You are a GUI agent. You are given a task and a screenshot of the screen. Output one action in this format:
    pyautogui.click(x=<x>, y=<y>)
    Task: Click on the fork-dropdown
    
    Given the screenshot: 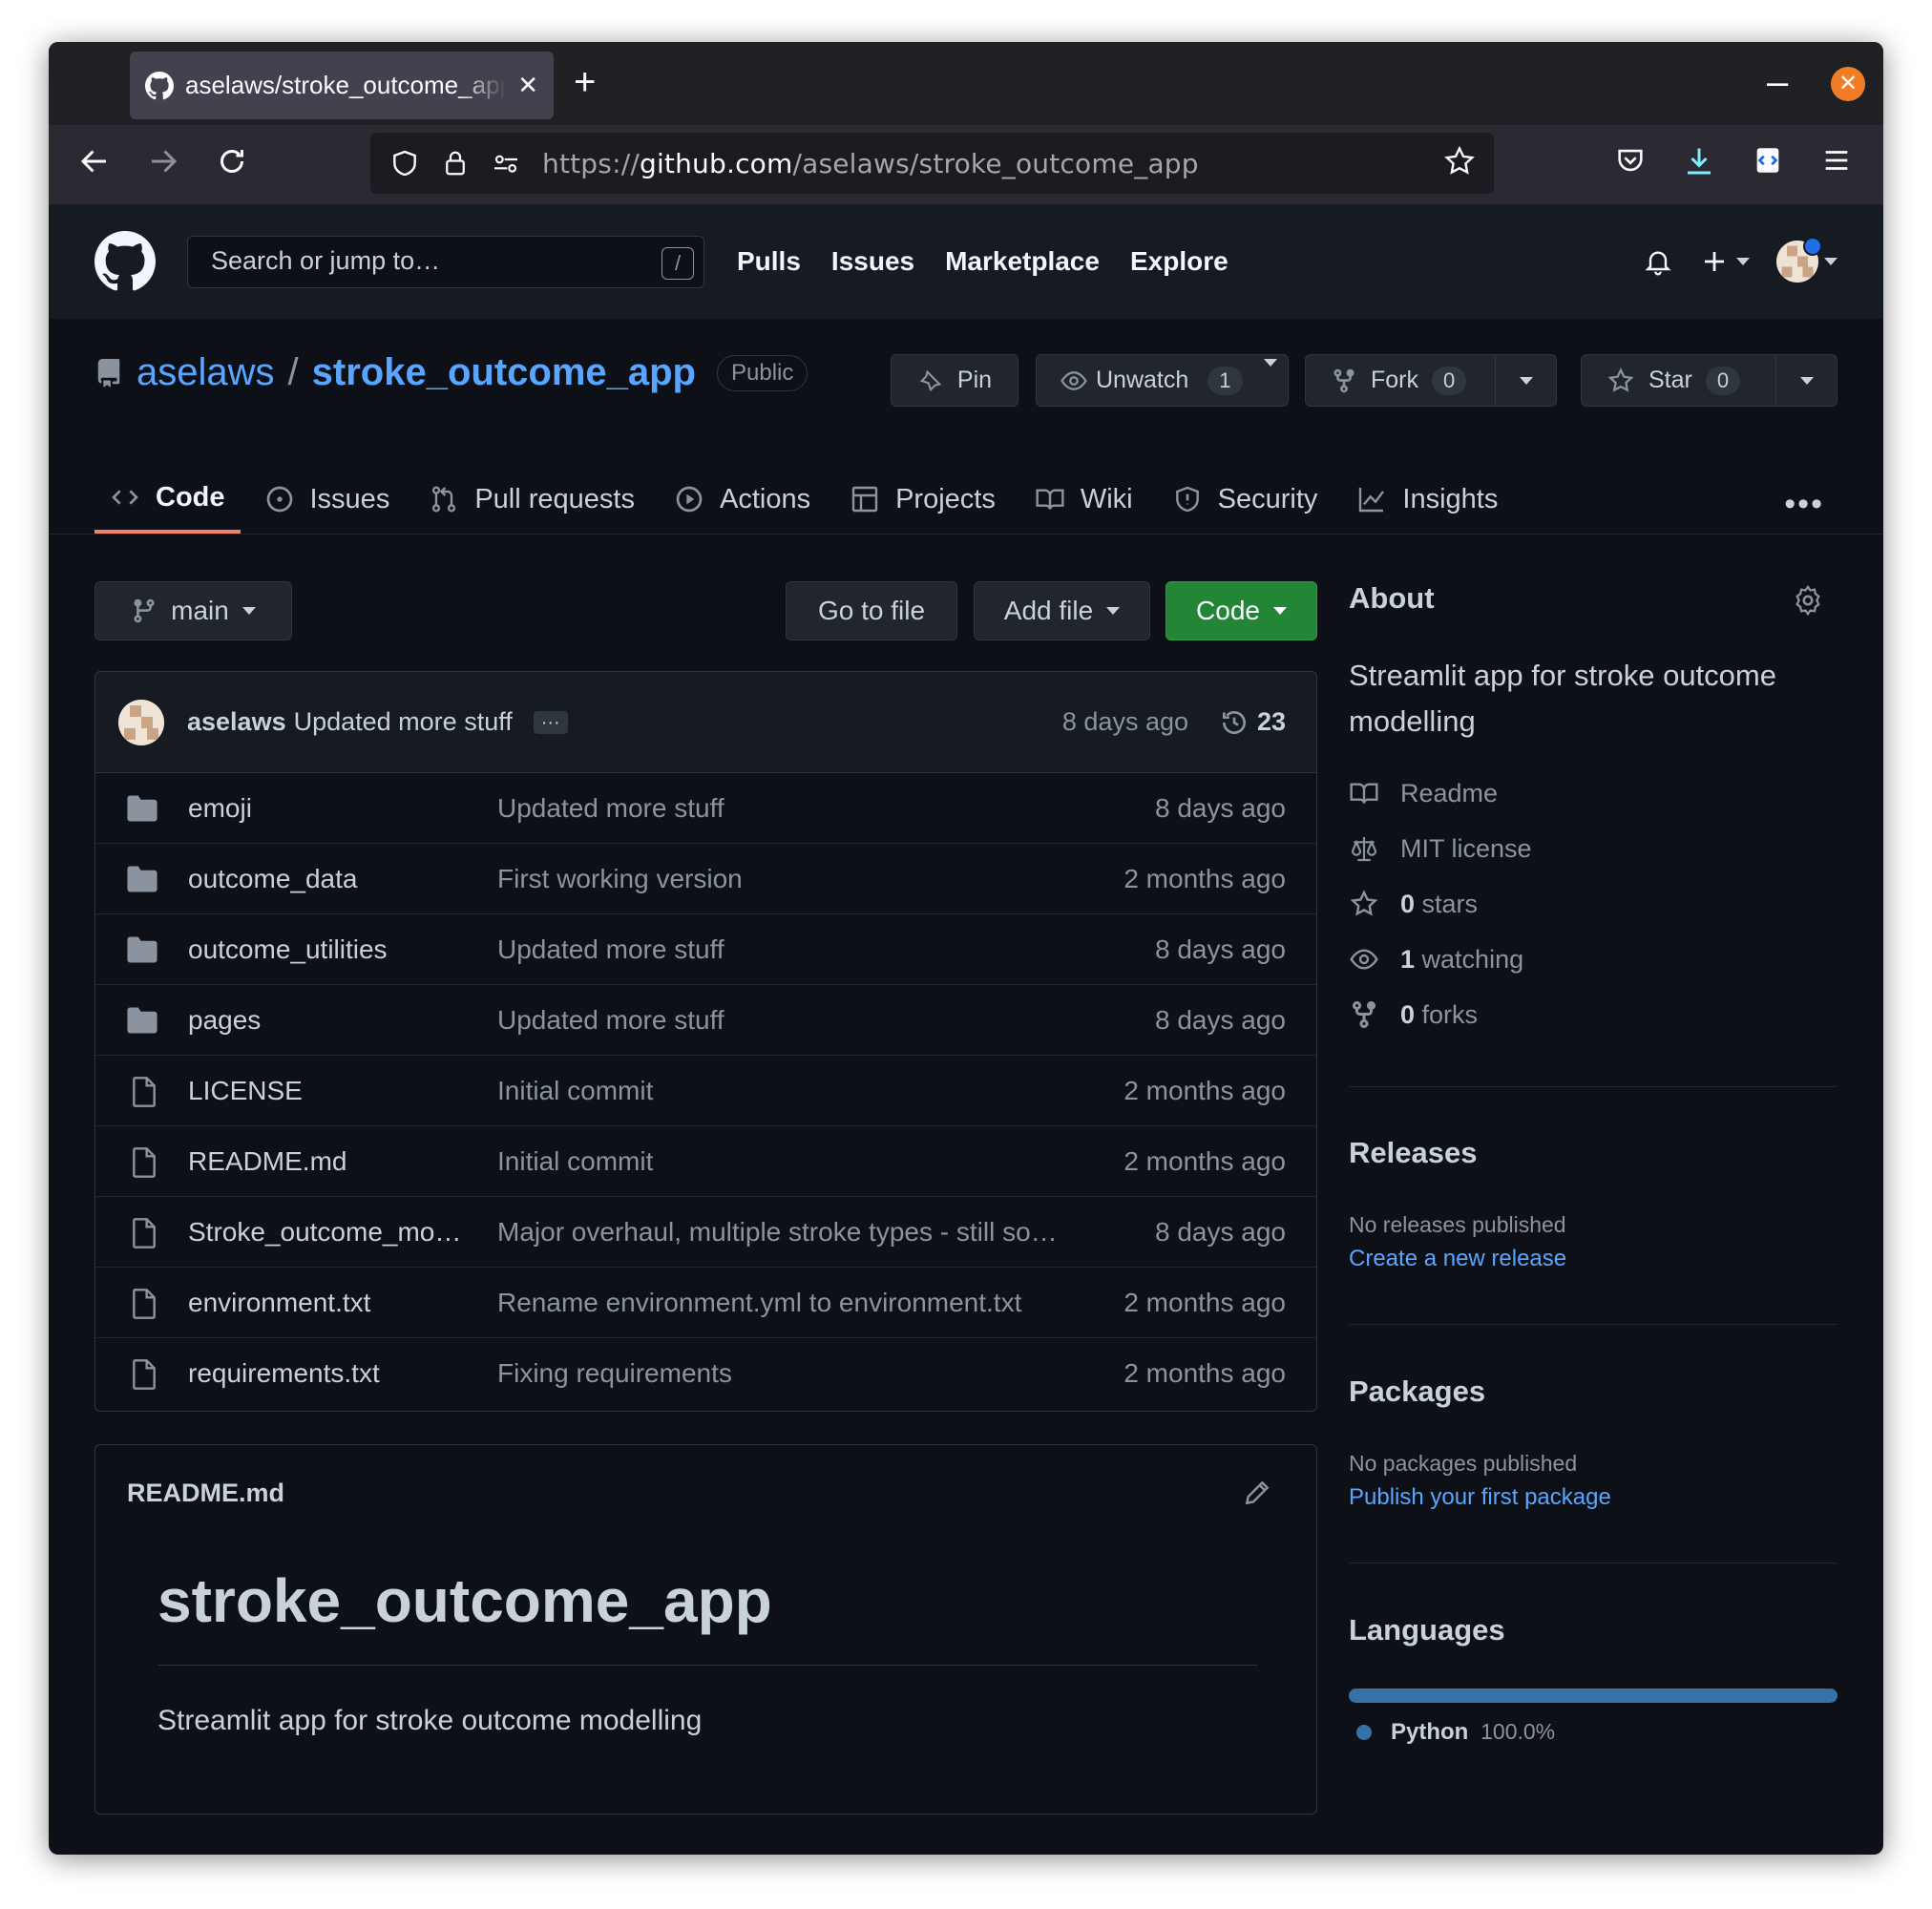 What is the action you would take?
    pyautogui.click(x=1525, y=381)
    